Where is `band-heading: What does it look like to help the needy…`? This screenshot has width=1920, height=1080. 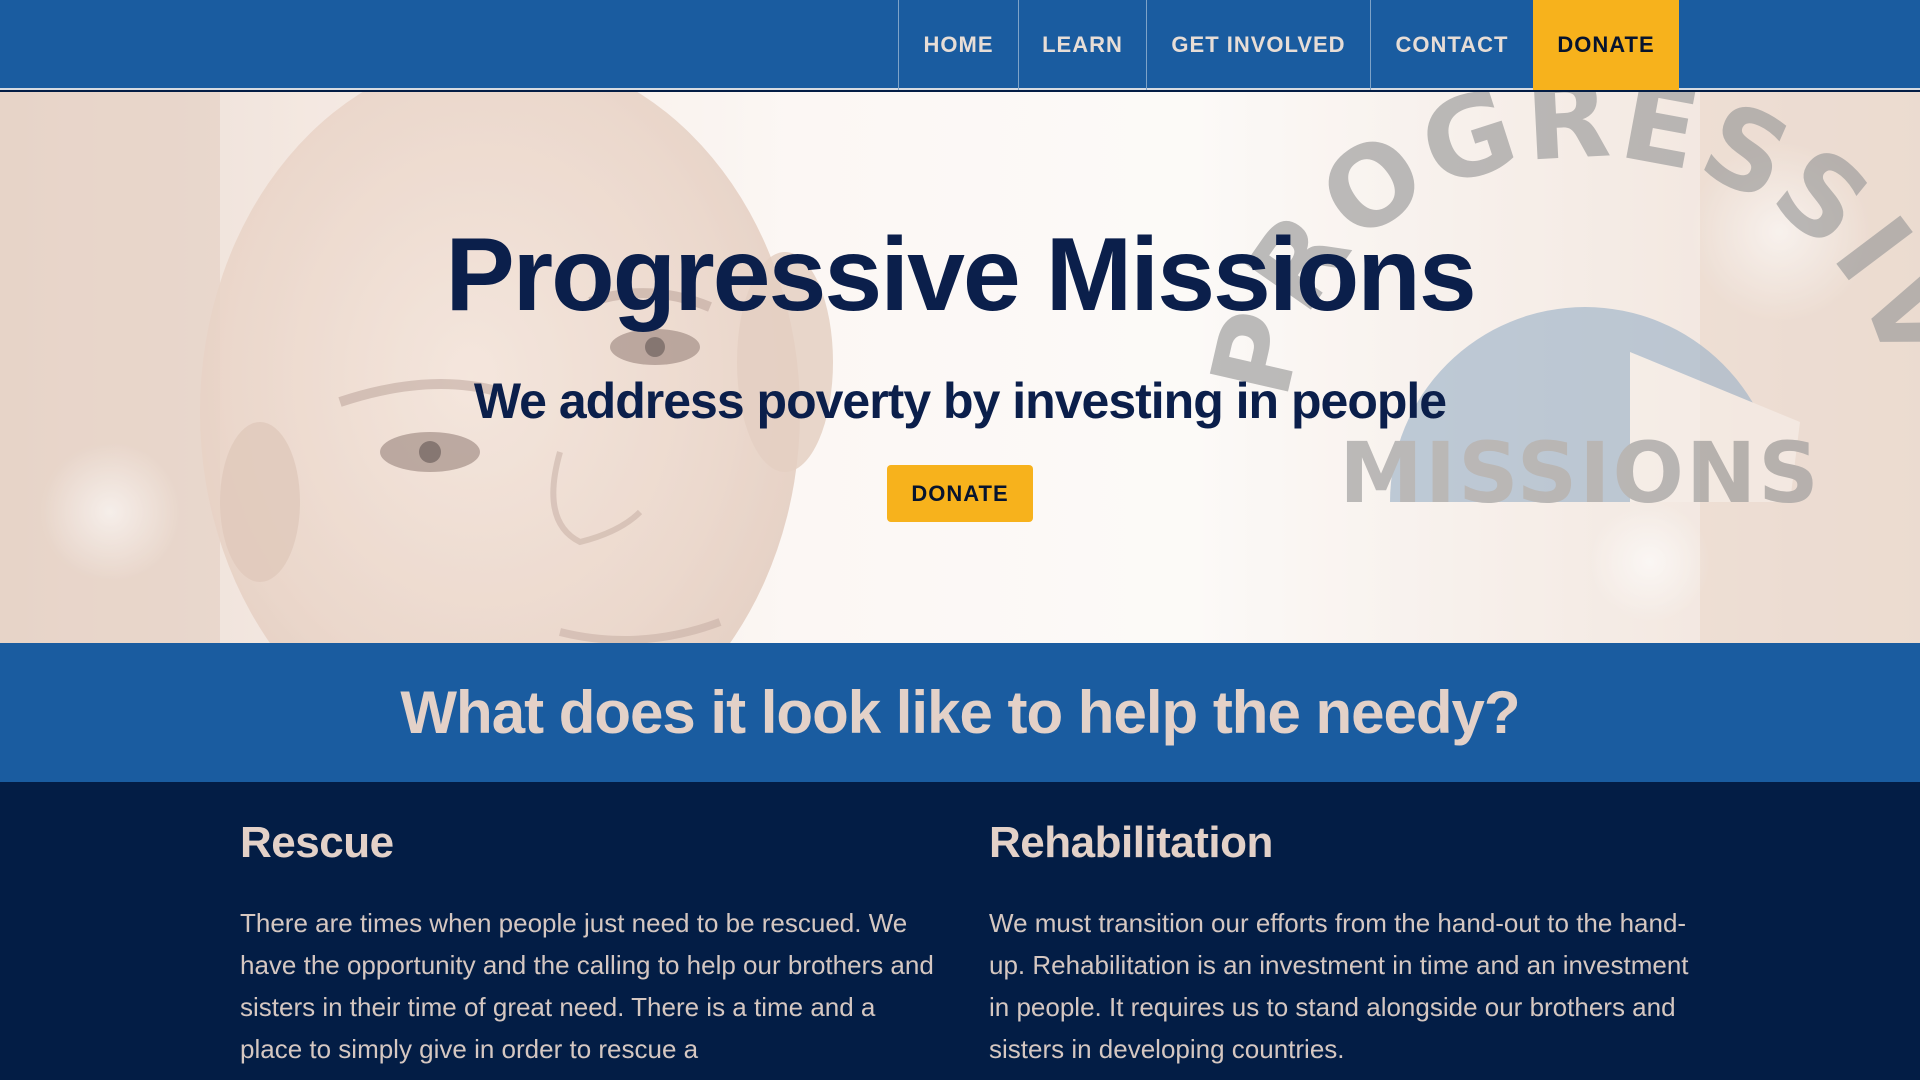
band-heading: What does it look like to help the needy… is located at coordinates (960, 712).